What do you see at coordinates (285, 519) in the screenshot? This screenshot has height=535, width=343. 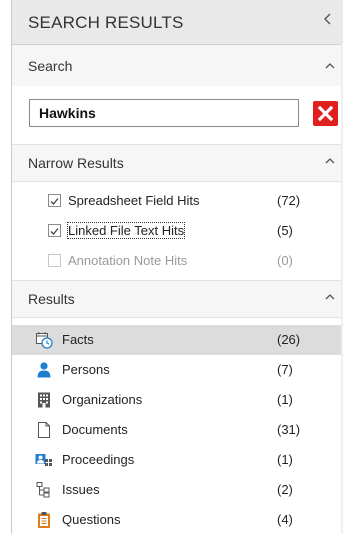 I see `result-count: (4)` at bounding box center [285, 519].